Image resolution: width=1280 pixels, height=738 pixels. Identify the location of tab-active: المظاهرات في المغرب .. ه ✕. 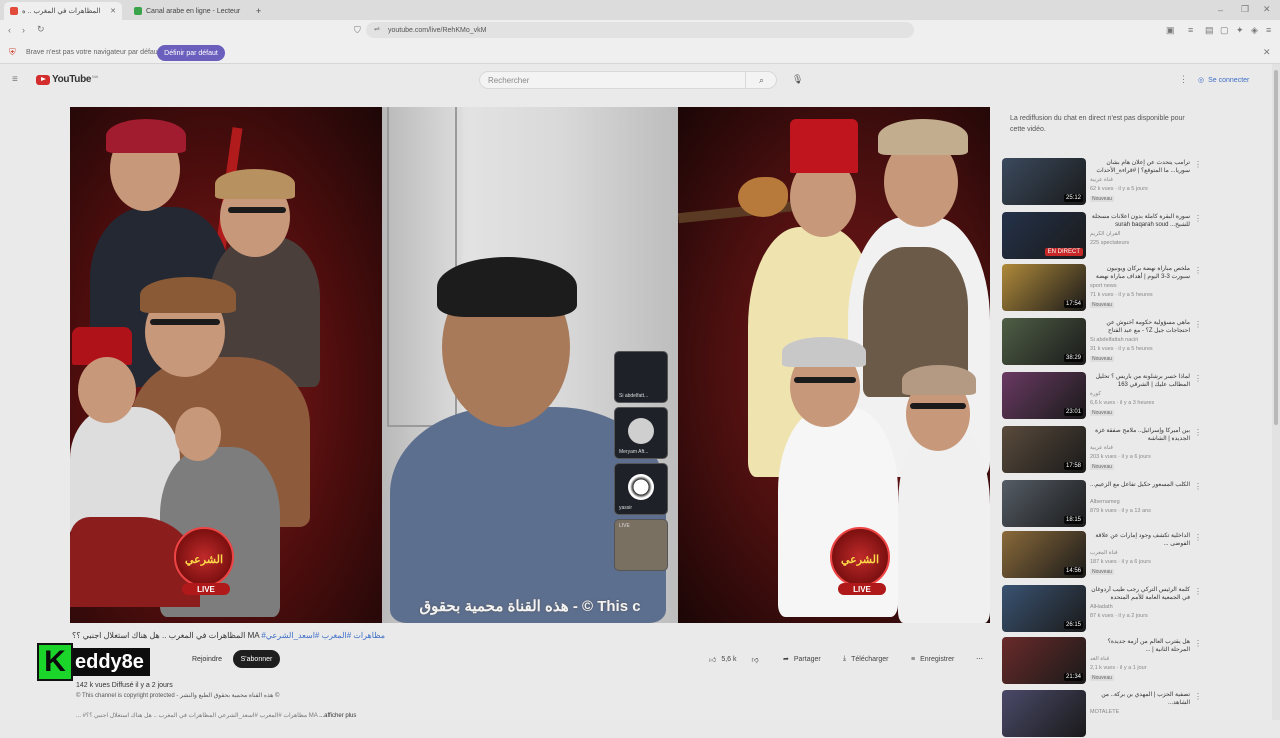
(63, 11).